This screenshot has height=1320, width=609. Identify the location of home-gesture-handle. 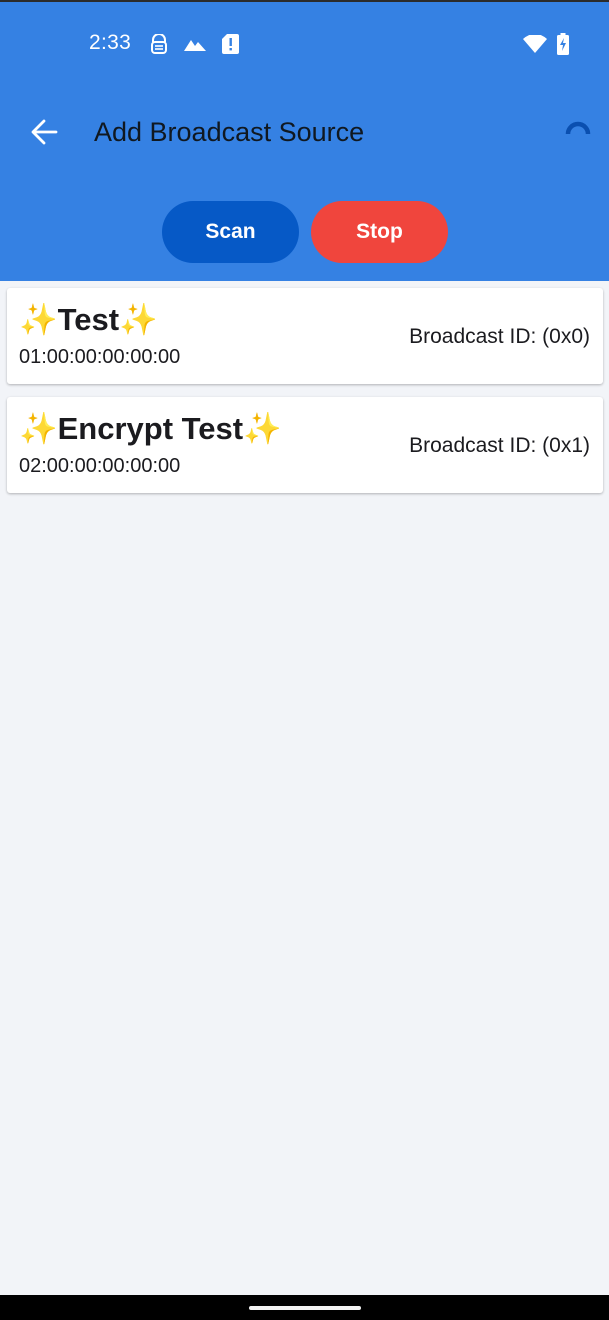
(305, 1308).